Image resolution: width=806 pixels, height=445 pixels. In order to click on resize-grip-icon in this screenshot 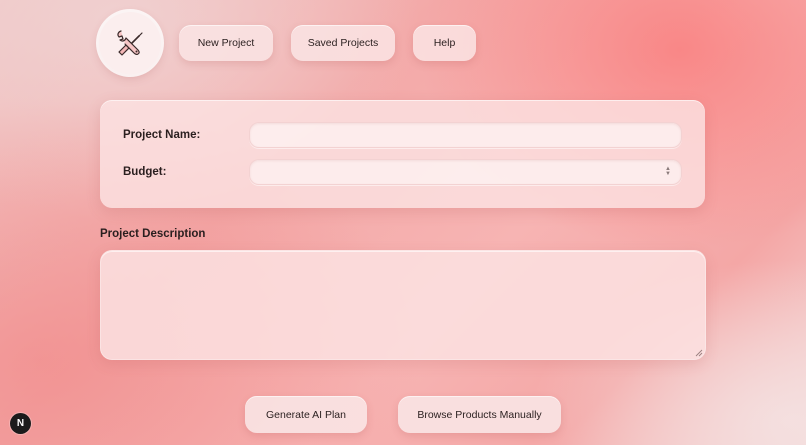, I will do `click(699, 353)`.